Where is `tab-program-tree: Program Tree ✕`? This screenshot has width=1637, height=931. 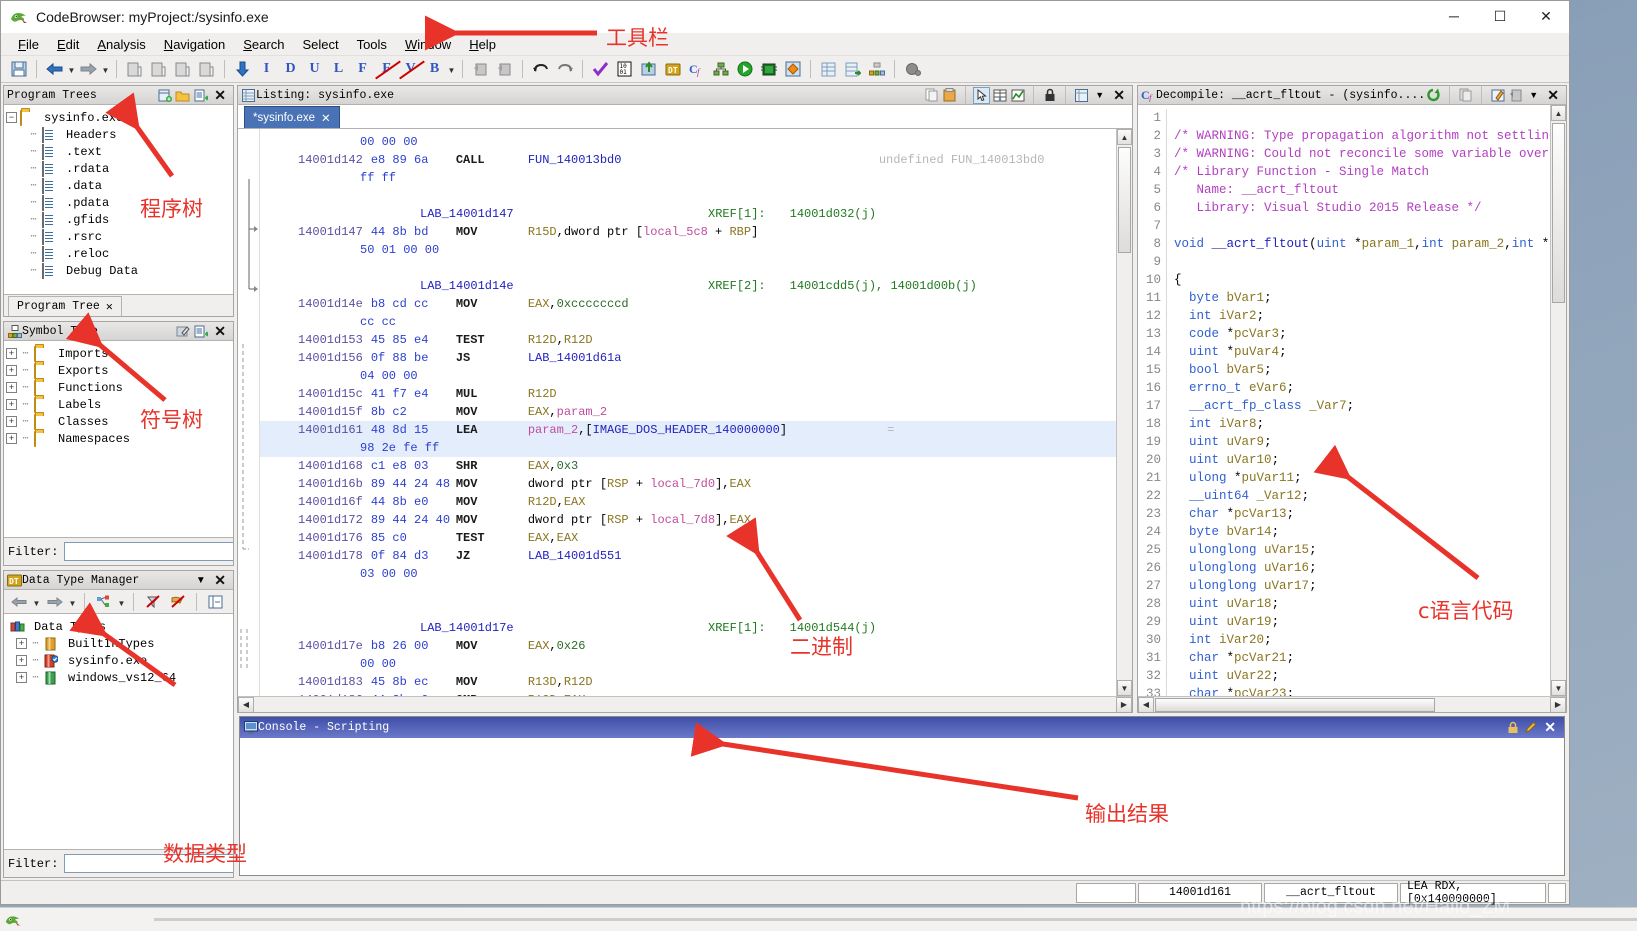
tab-program-tree: Program Tree ✕ is located at coordinates (65, 306).